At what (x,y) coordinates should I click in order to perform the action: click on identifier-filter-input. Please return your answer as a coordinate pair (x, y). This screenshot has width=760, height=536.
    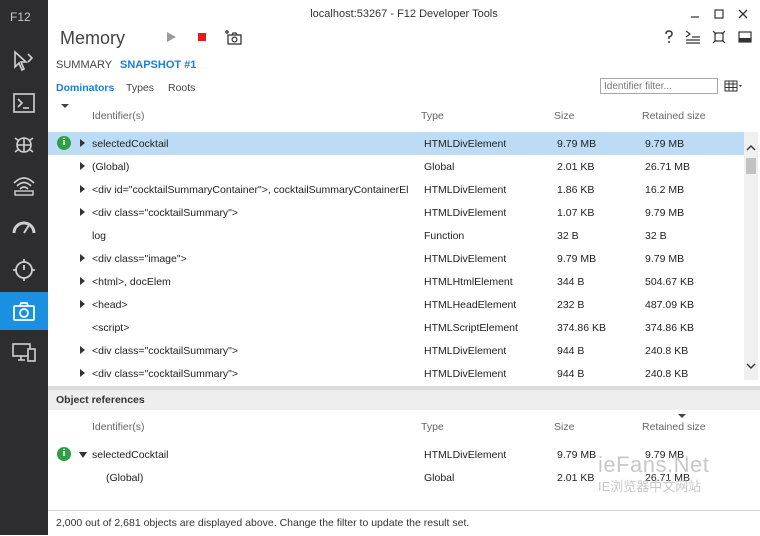
    Looking at the image, I should click on (659, 86).